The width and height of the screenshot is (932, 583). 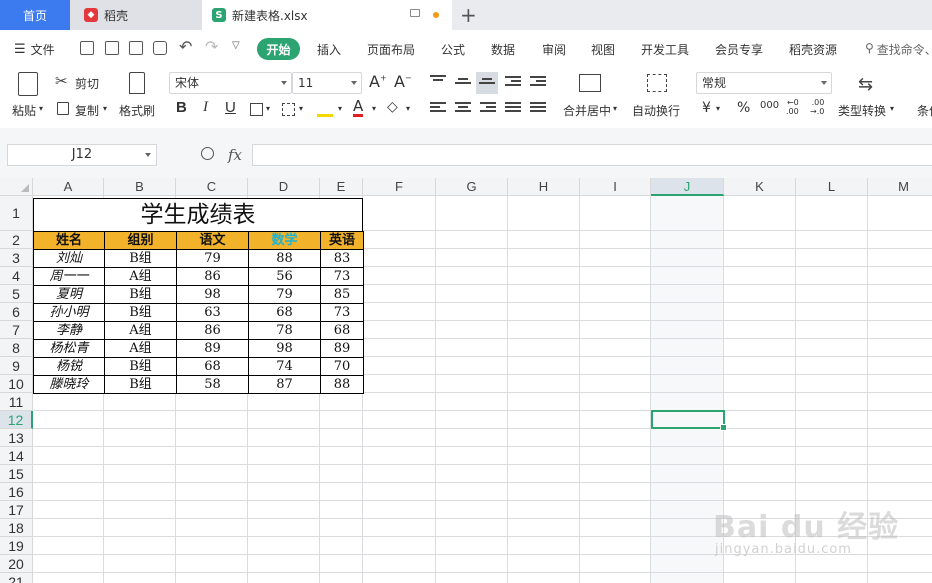 I want to click on redo-icon: ↷, so click(x=211, y=46).